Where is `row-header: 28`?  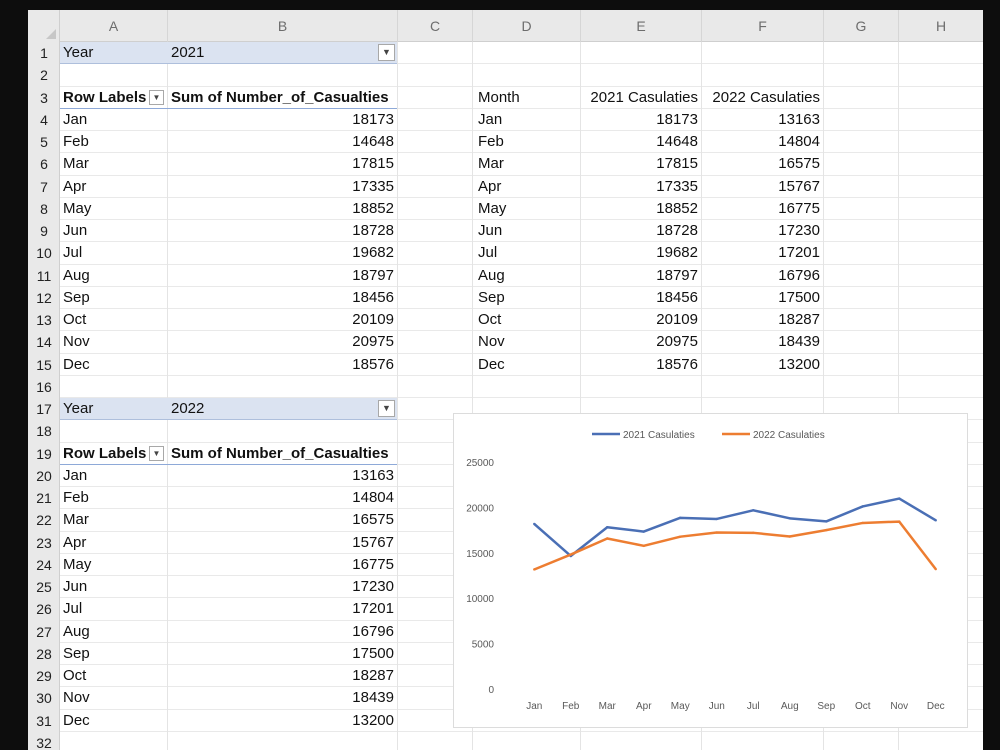
row-header: 28 is located at coordinates (44, 654).